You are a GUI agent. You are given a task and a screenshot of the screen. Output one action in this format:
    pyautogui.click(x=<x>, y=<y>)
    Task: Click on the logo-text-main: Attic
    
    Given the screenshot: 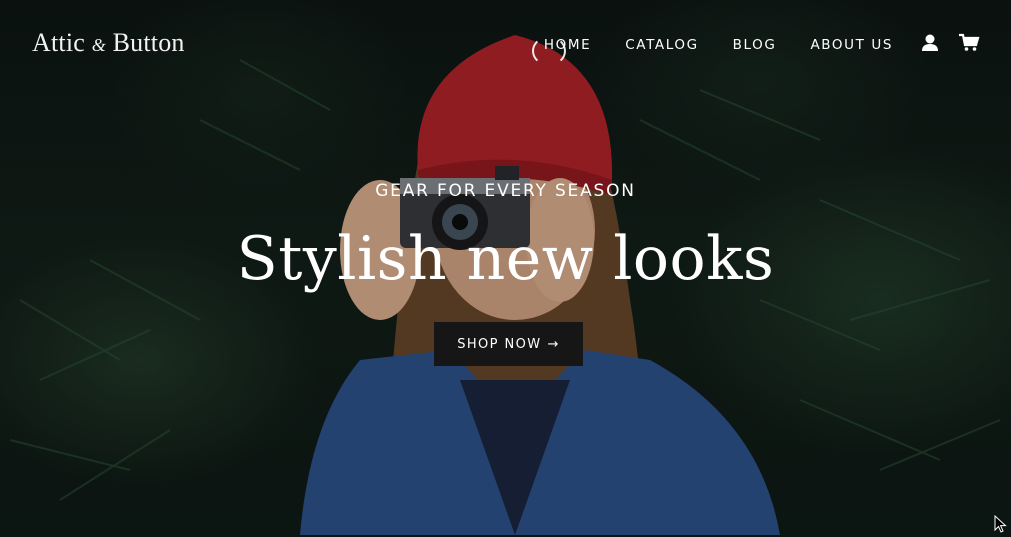 What is the action you would take?
    pyautogui.click(x=58, y=42)
    